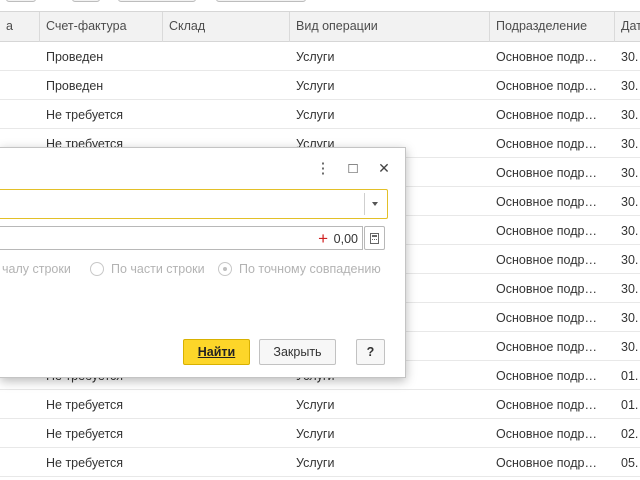 The width and height of the screenshot is (640, 480). Describe the element at coordinates (320, 5) in the screenshot. I see `toolbar` at that location.